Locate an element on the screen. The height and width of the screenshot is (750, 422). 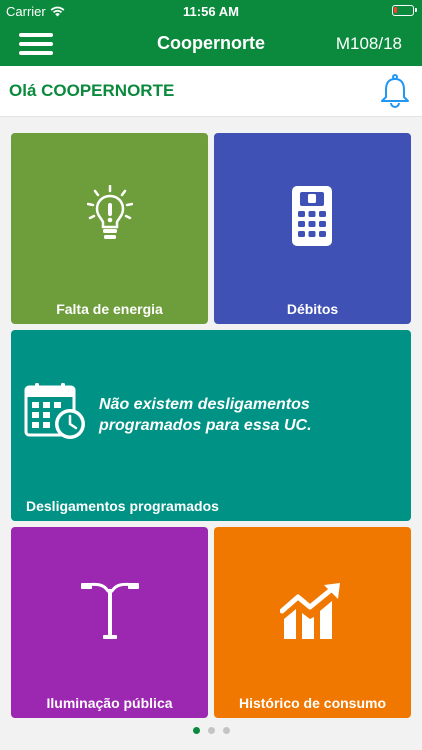
tile-debitos: Débitos is located at coordinates (312, 228).